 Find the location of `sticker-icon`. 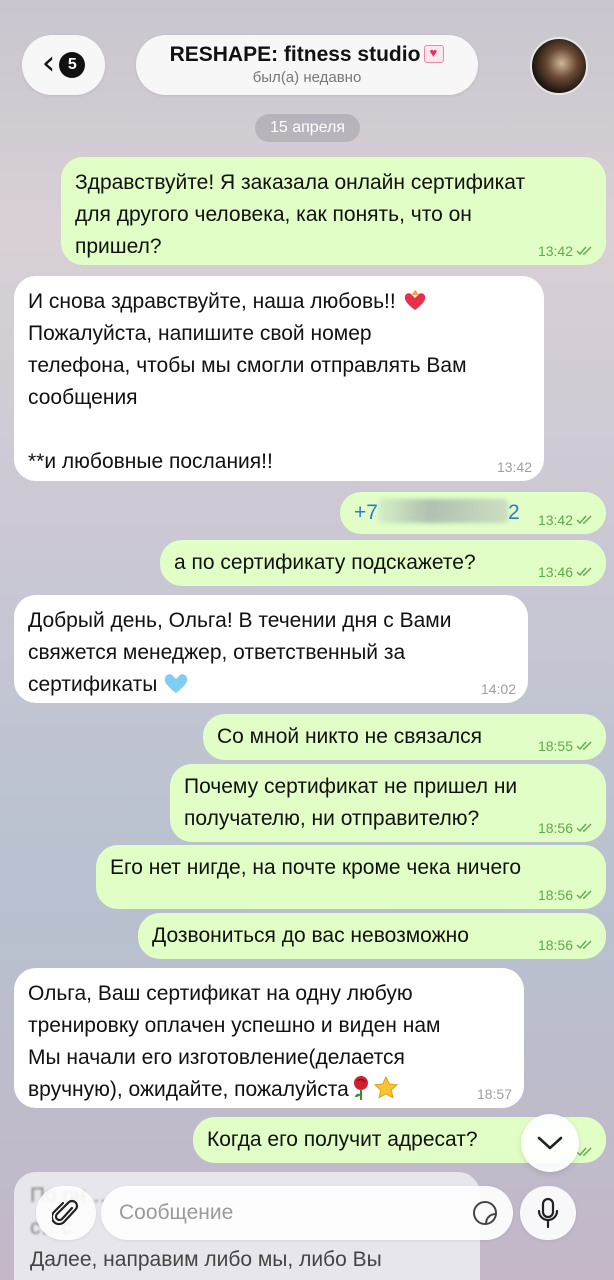

sticker-icon is located at coordinates (485, 1213).